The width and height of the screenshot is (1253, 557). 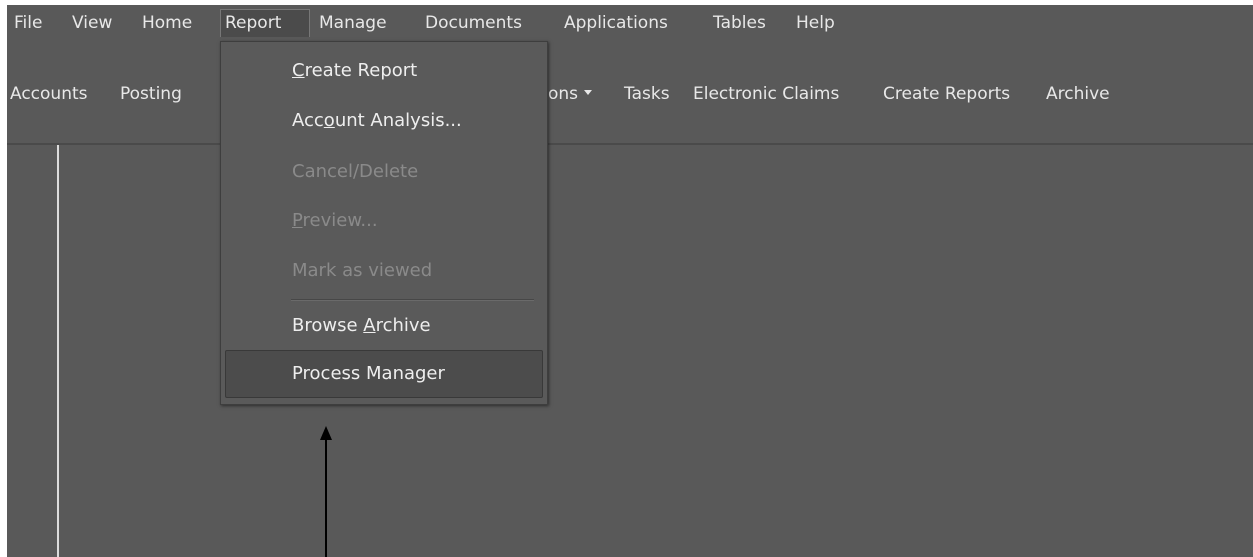 I want to click on menu-home: Home, so click(x=167, y=23).